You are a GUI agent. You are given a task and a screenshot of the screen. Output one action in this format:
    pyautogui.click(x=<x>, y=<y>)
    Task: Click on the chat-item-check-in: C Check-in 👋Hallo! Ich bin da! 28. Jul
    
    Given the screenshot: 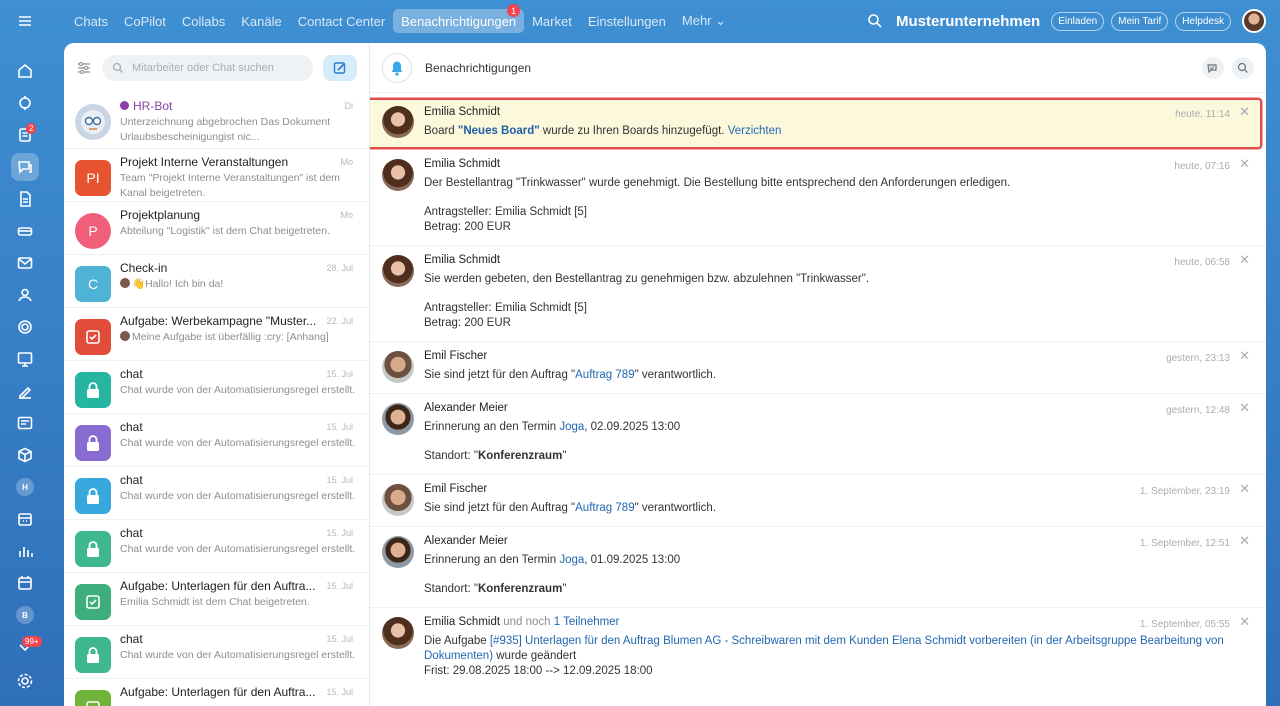 What is the action you would take?
    pyautogui.click(x=216, y=281)
    